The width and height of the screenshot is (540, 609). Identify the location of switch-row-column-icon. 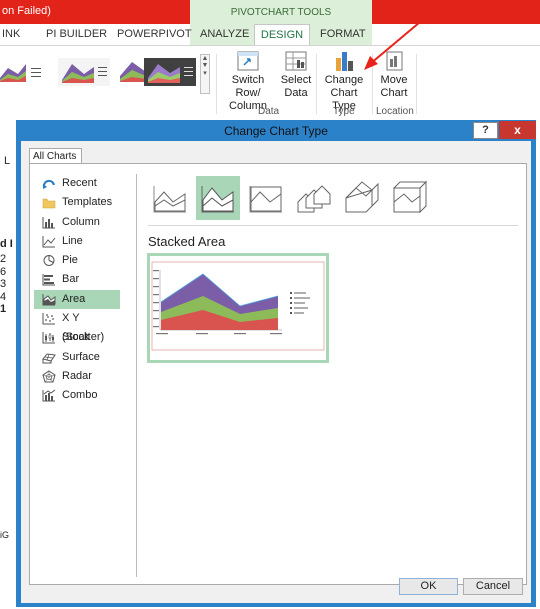
(248, 61).